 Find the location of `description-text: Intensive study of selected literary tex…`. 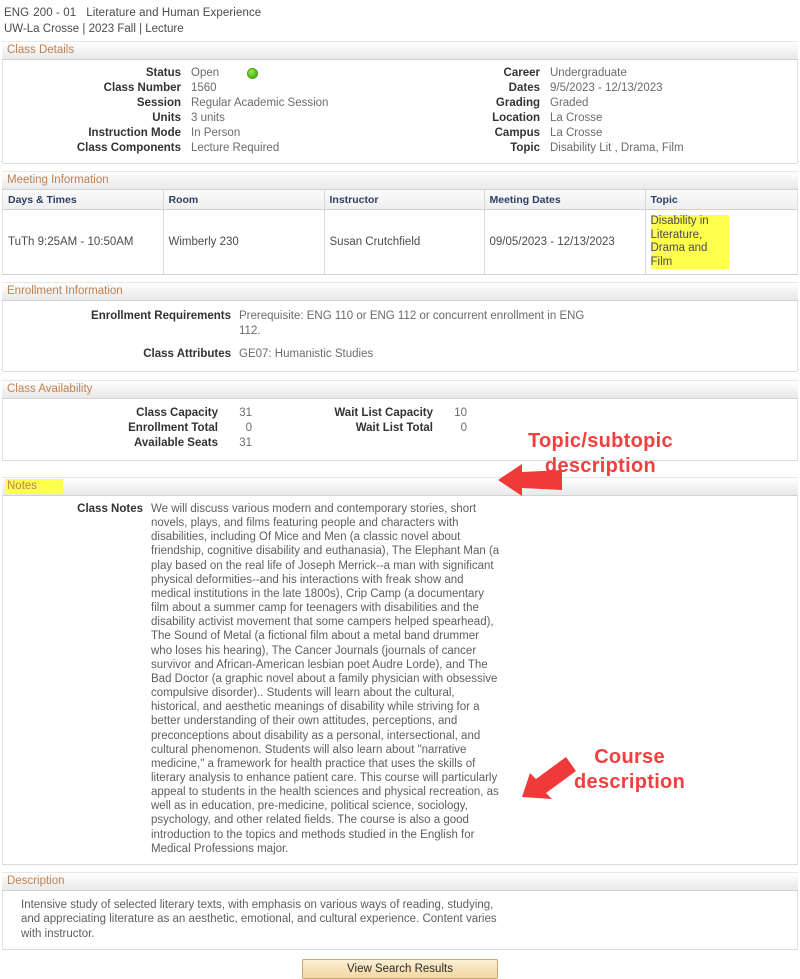

description-text: Intensive study of selected literary tex… is located at coordinates (259, 919).